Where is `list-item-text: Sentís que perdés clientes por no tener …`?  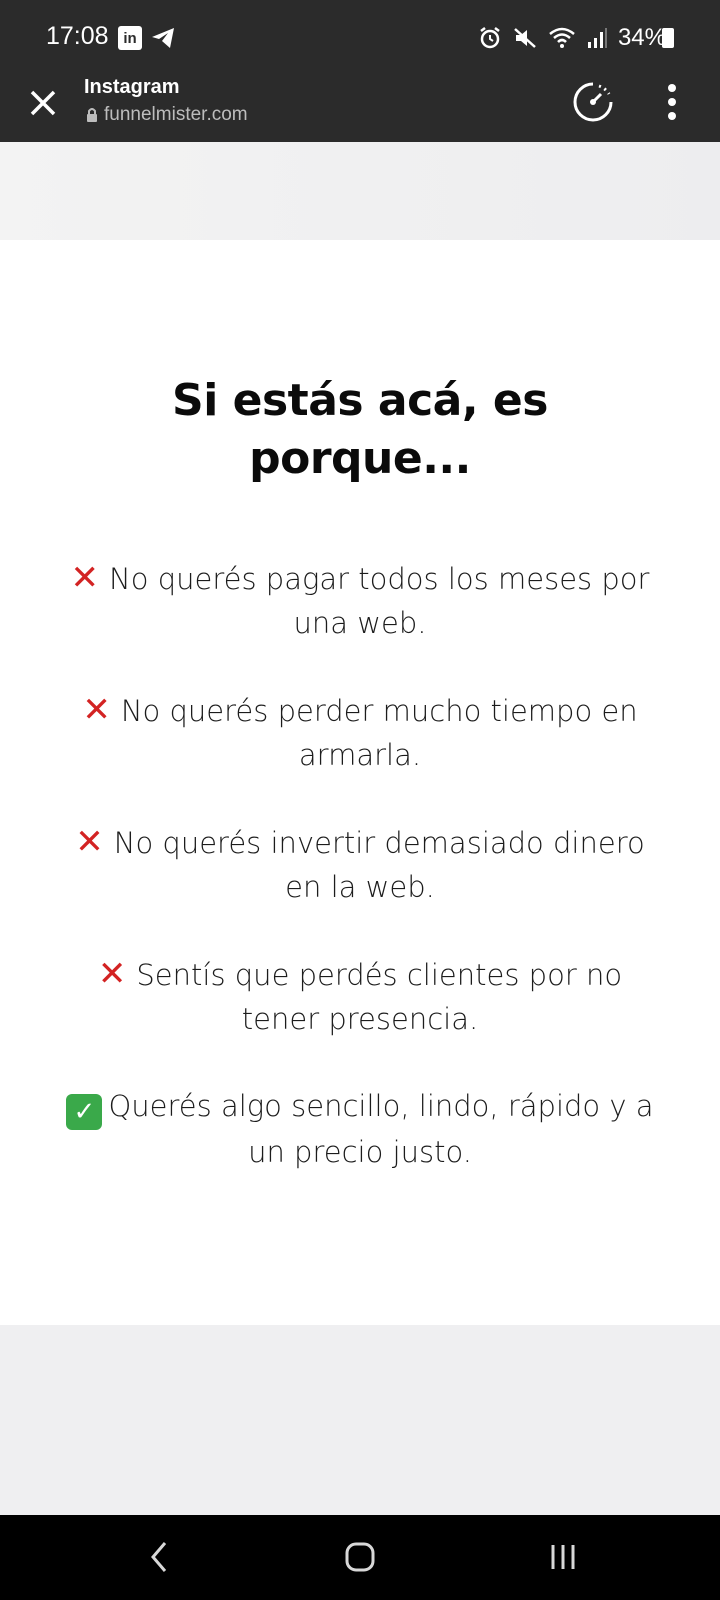 list-item-text: Sentís que perdés clientes por no tener … is located at coordinates (379, 997).